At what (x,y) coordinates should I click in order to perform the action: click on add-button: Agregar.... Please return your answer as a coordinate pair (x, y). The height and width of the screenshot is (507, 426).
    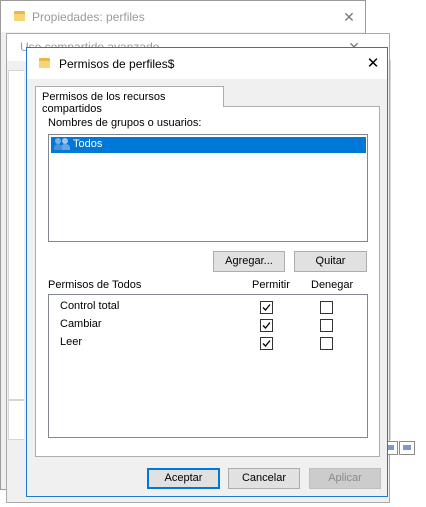
    Looking at the image, I should click on (249, 261).